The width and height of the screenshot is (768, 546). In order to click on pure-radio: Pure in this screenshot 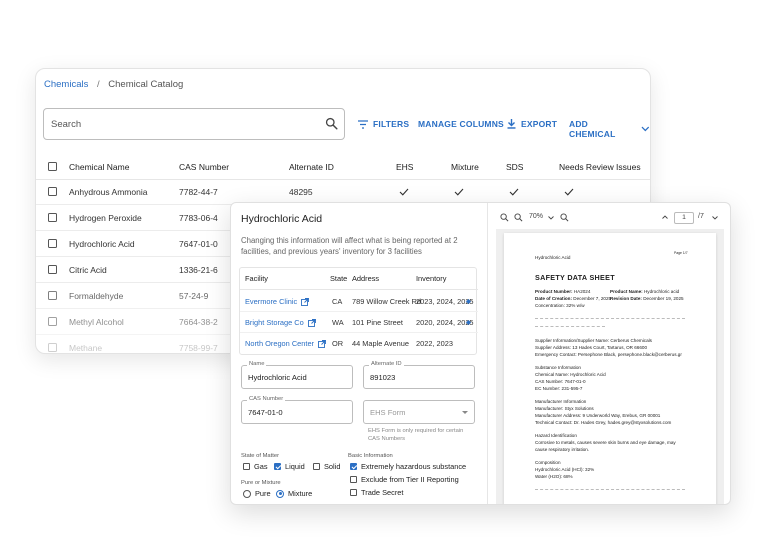, I will do `click(257, 493)`.